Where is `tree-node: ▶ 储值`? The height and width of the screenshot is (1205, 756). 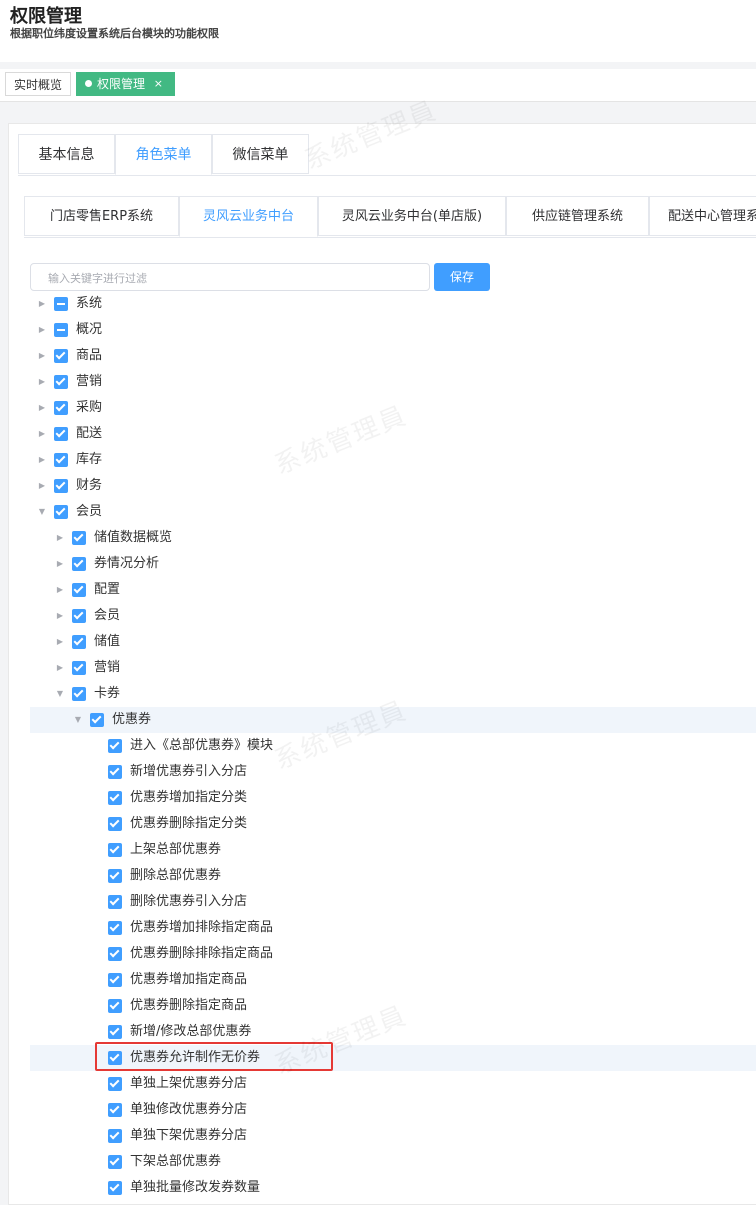 tree-node: ▶ 储值 is located at coordinates (393, 642).